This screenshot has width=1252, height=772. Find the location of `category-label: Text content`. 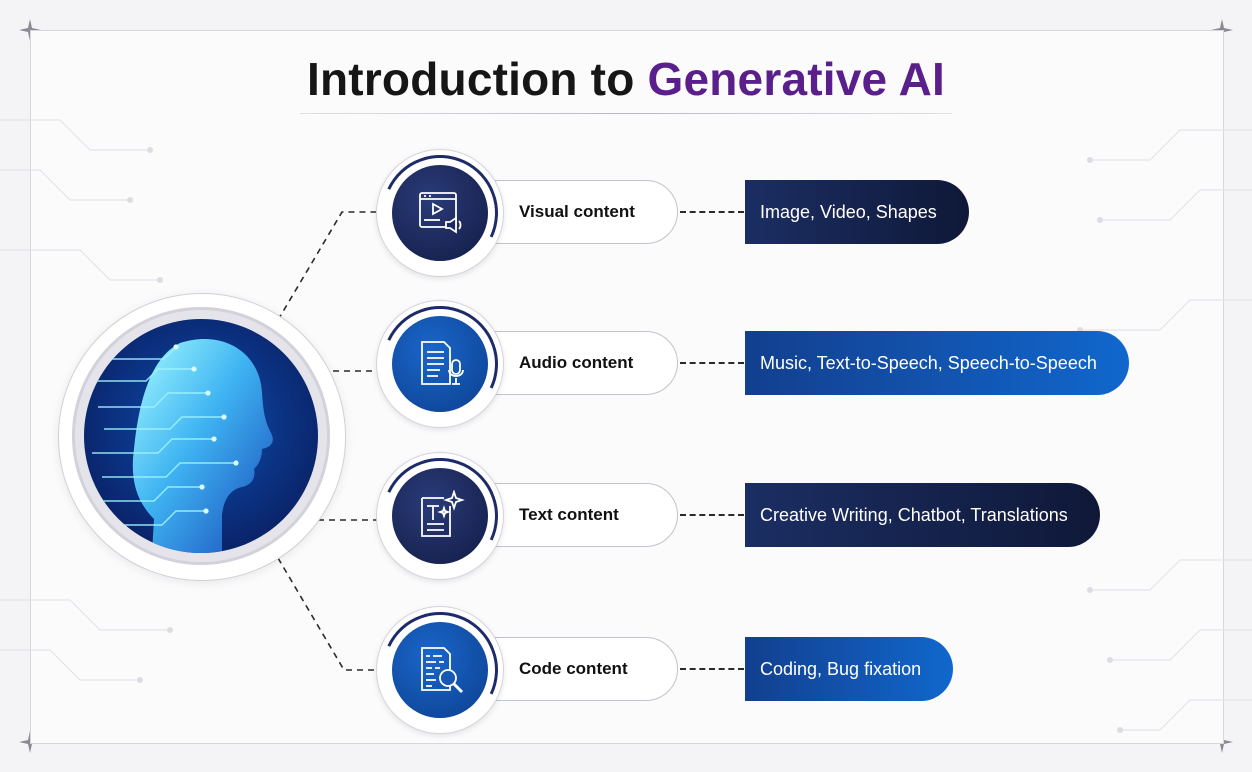

category-label: Text content is located at coordinates (569, 514).